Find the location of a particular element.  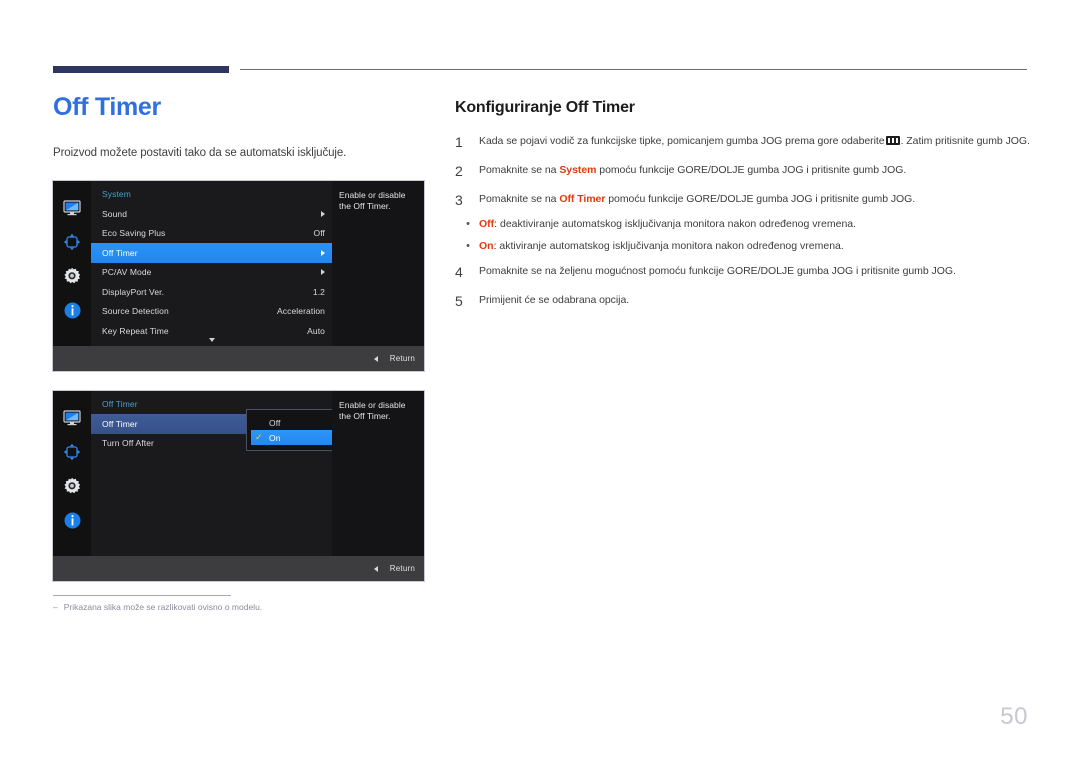

step-number: 2 is located at coordinates (459, 171).